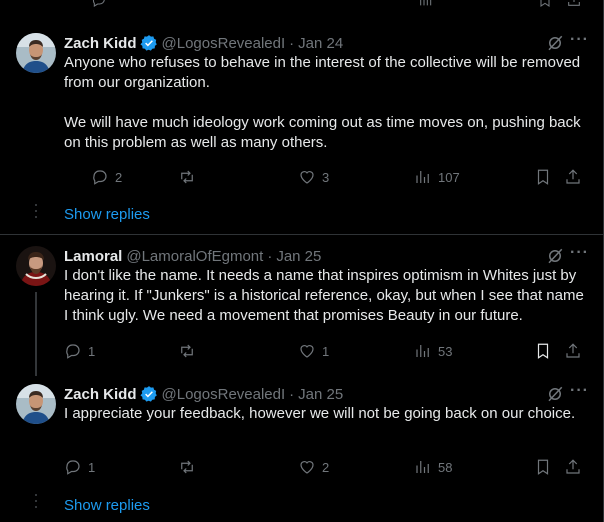  I want to click on tweet-header: Lamoral @LamoralOfEgmont · Jan 25, so click(192, 256).